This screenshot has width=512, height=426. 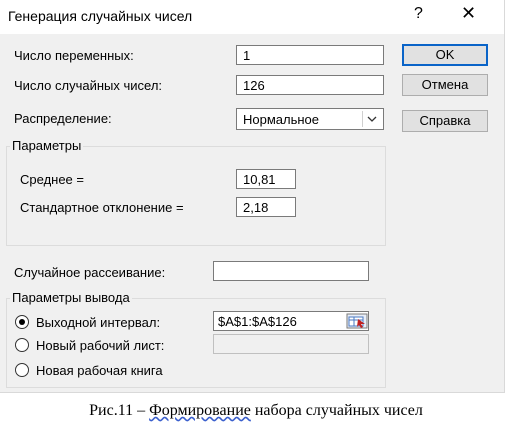 What do you see at coordinates (102, 207) in the screenshot?
I see `std-label: Стандартное отклонение =` at bounding box center [102, 207].